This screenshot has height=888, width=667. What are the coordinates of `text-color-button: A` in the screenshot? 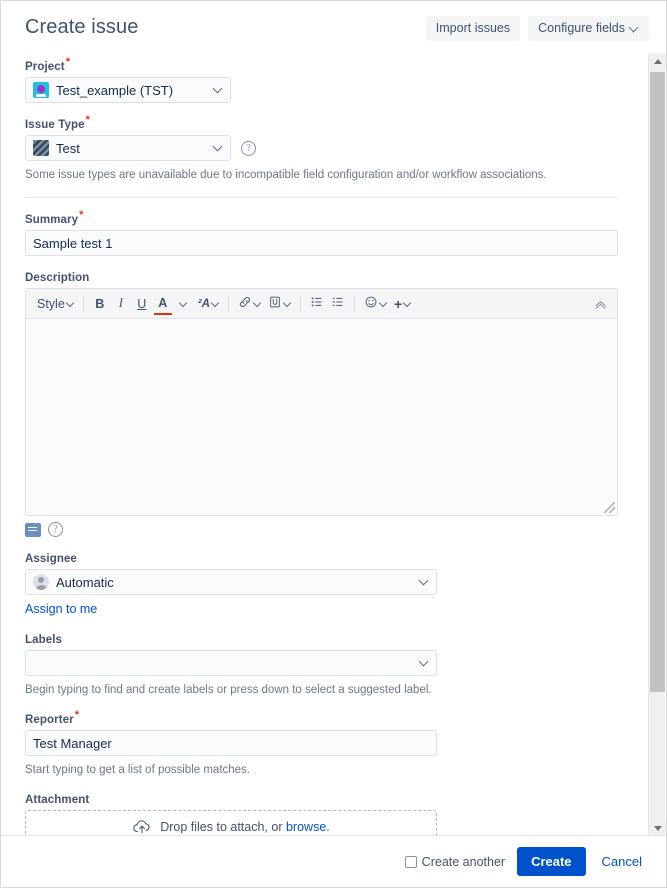 It's located at (163, 304).